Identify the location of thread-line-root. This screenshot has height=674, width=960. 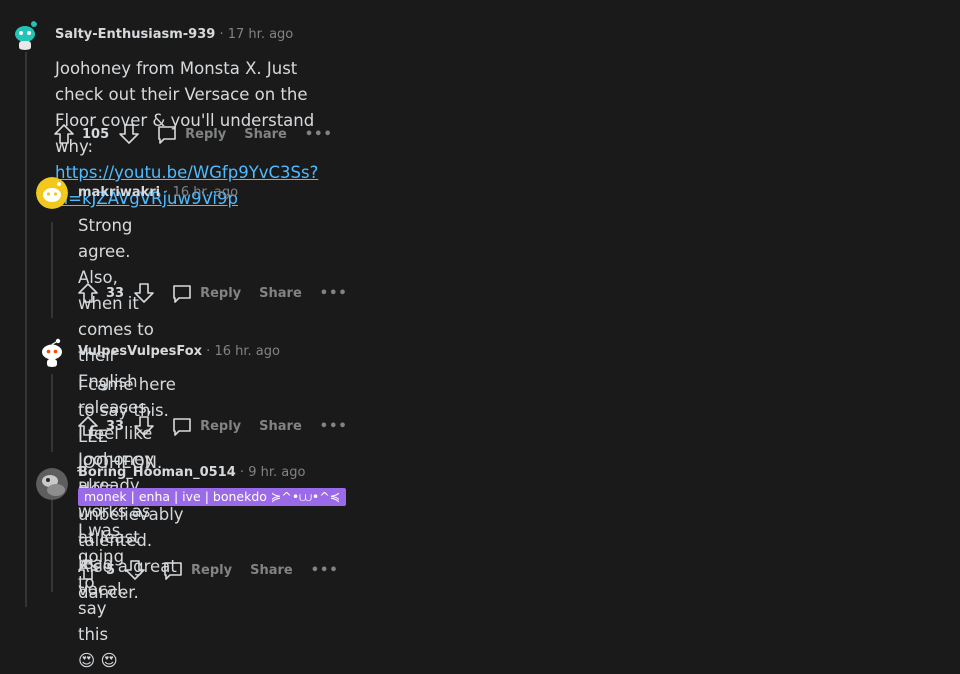
(26, 329).